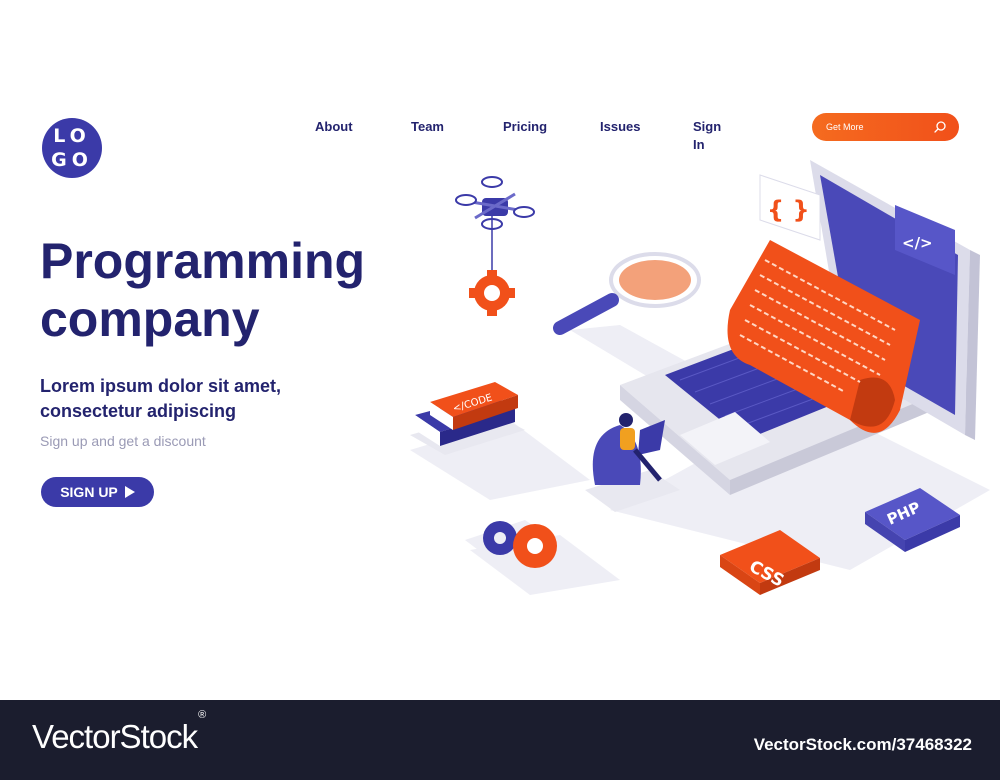  What do you see at coordinates (230, 290) in the screenshot?
I see `page-title: Programming company` at bounding box center [230, 290].